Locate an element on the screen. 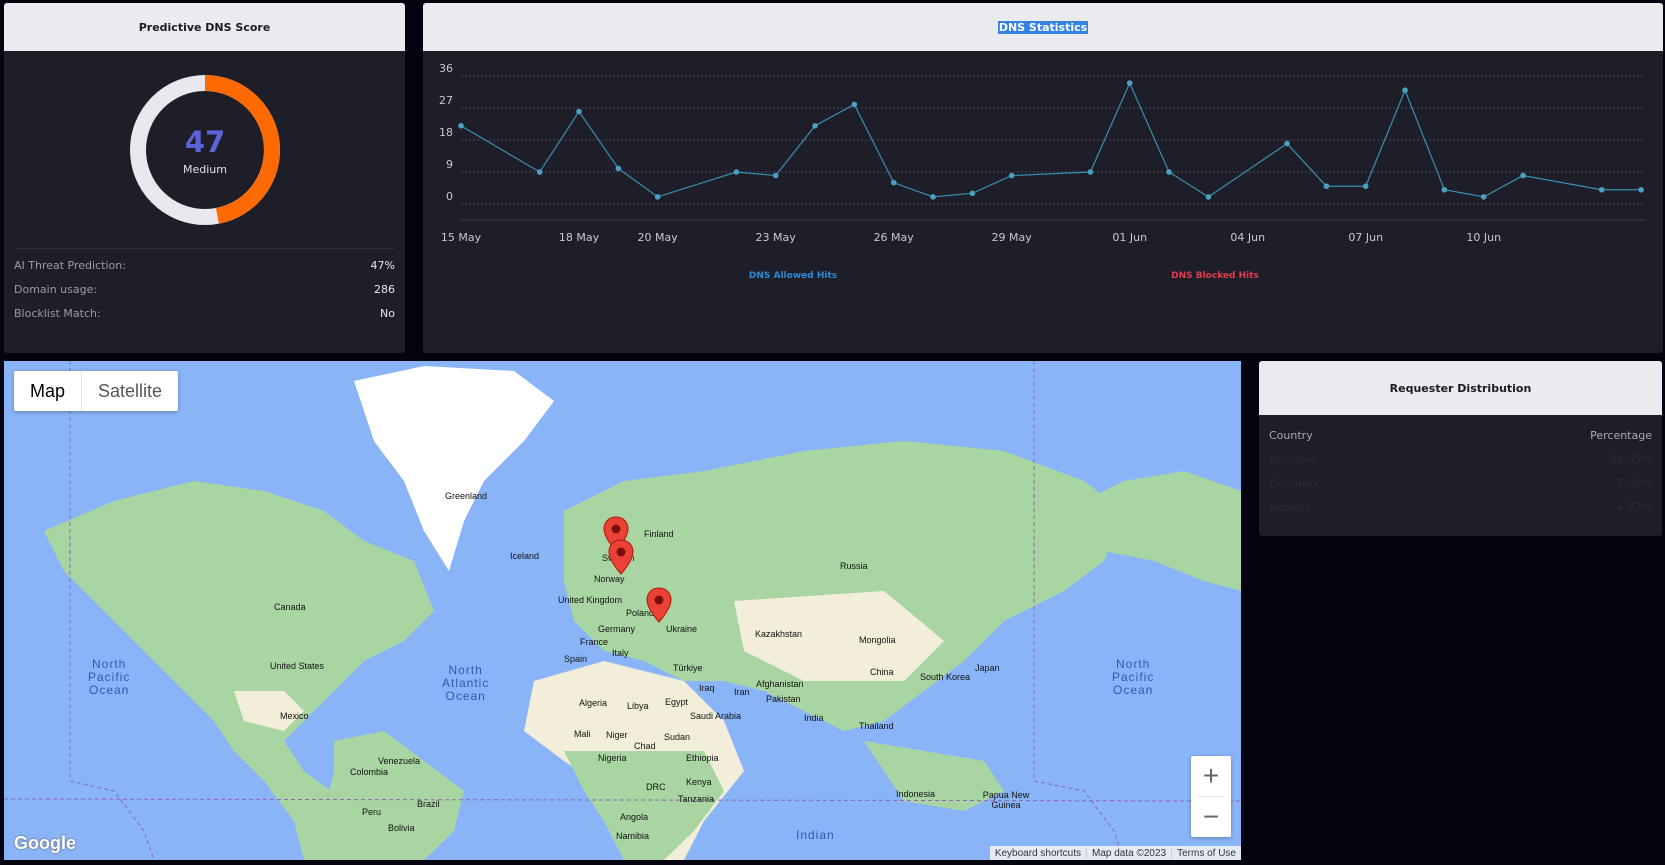  map-label: Iran is located at coordinates (742, 692).